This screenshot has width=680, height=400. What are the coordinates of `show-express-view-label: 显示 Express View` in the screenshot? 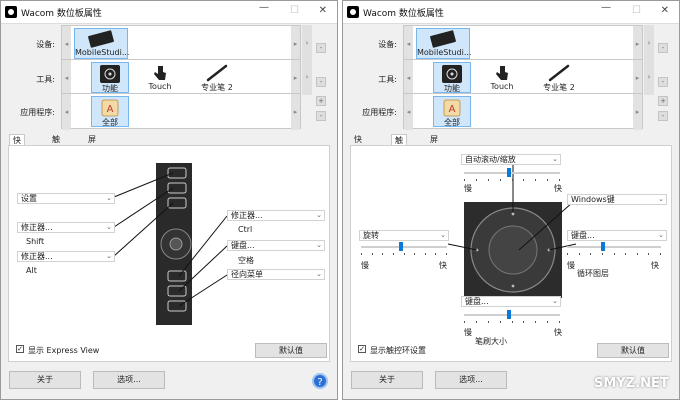 It's located at (64, 350).